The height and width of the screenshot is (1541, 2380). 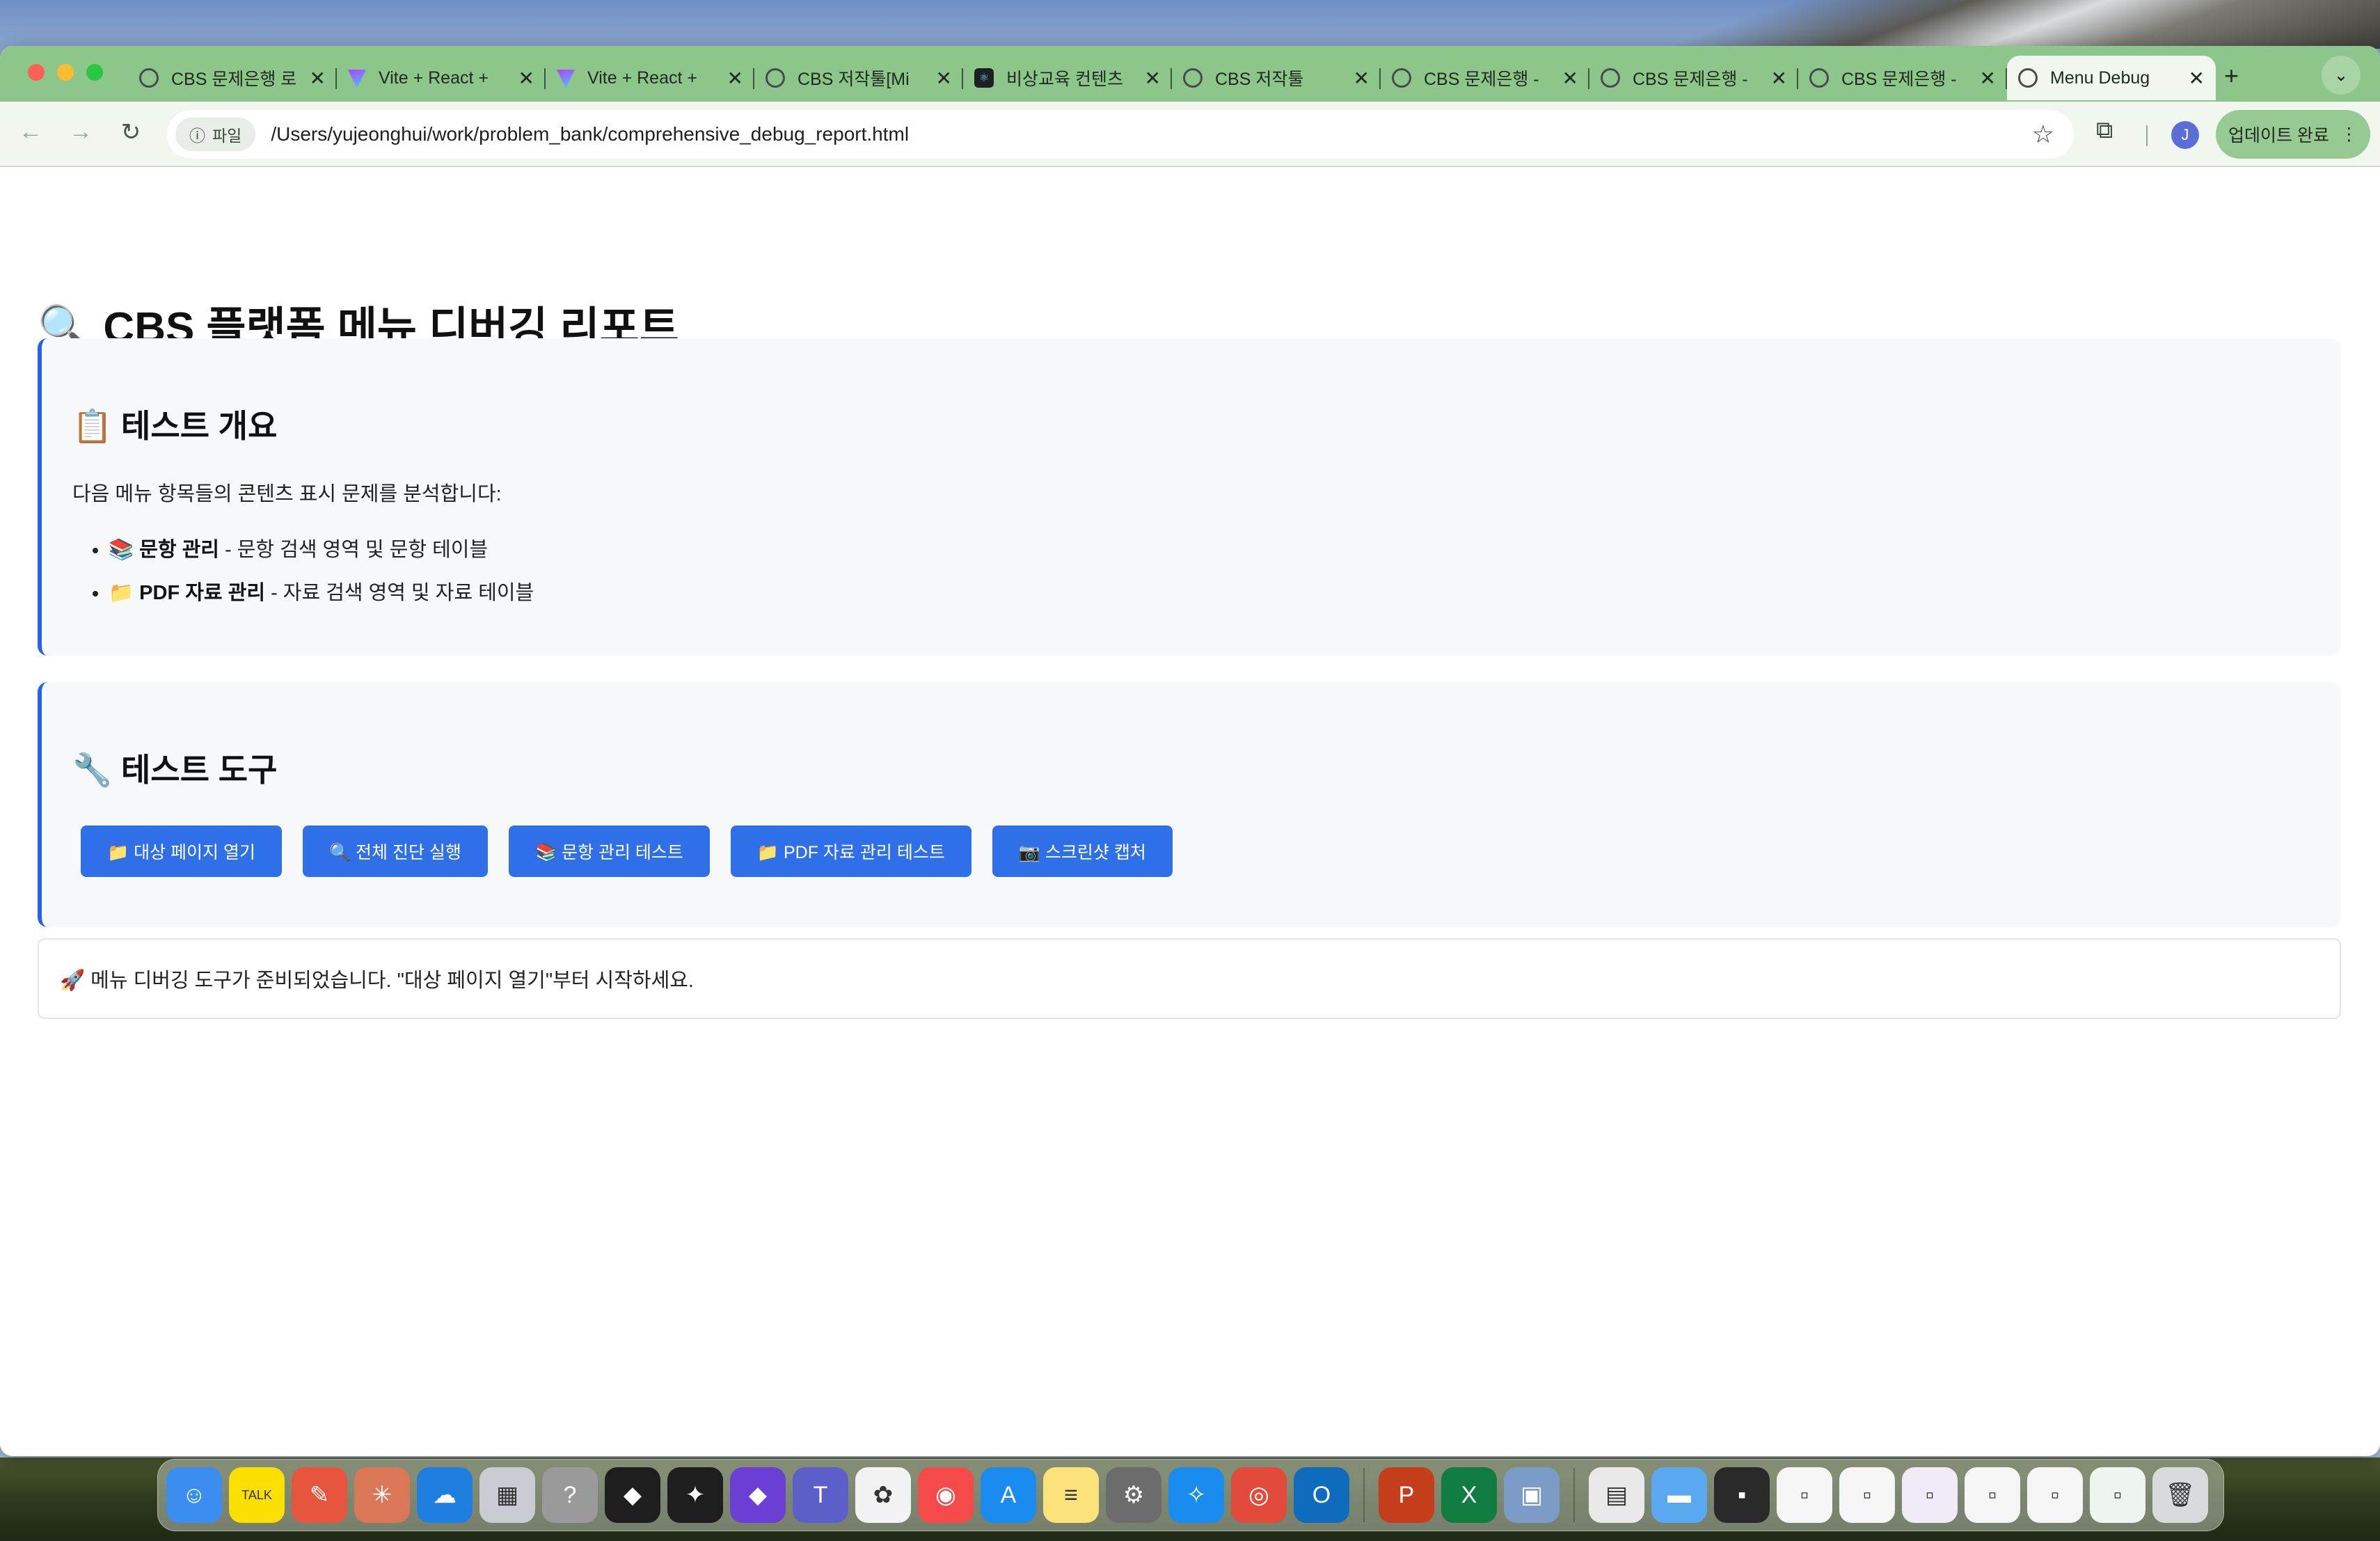 What do you see at coordinates (181, 851) in the screenshot?
I see `open-target-page-button: 📁 대상 페이지 열기` at bounding box center [181, 851].